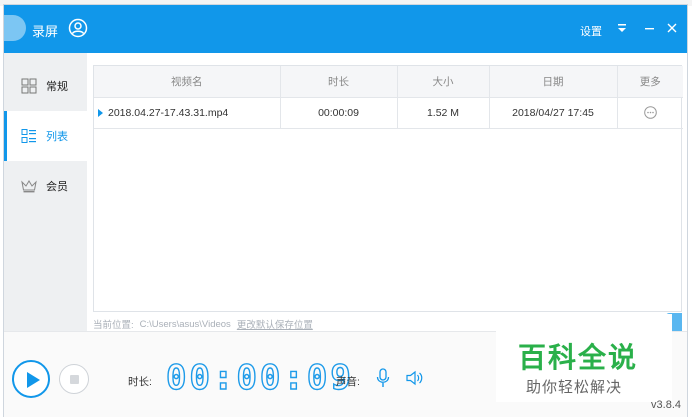  Describe the element at coordinates (45, 31) in the screenshot. I see `window-title: 录屏` at that location.